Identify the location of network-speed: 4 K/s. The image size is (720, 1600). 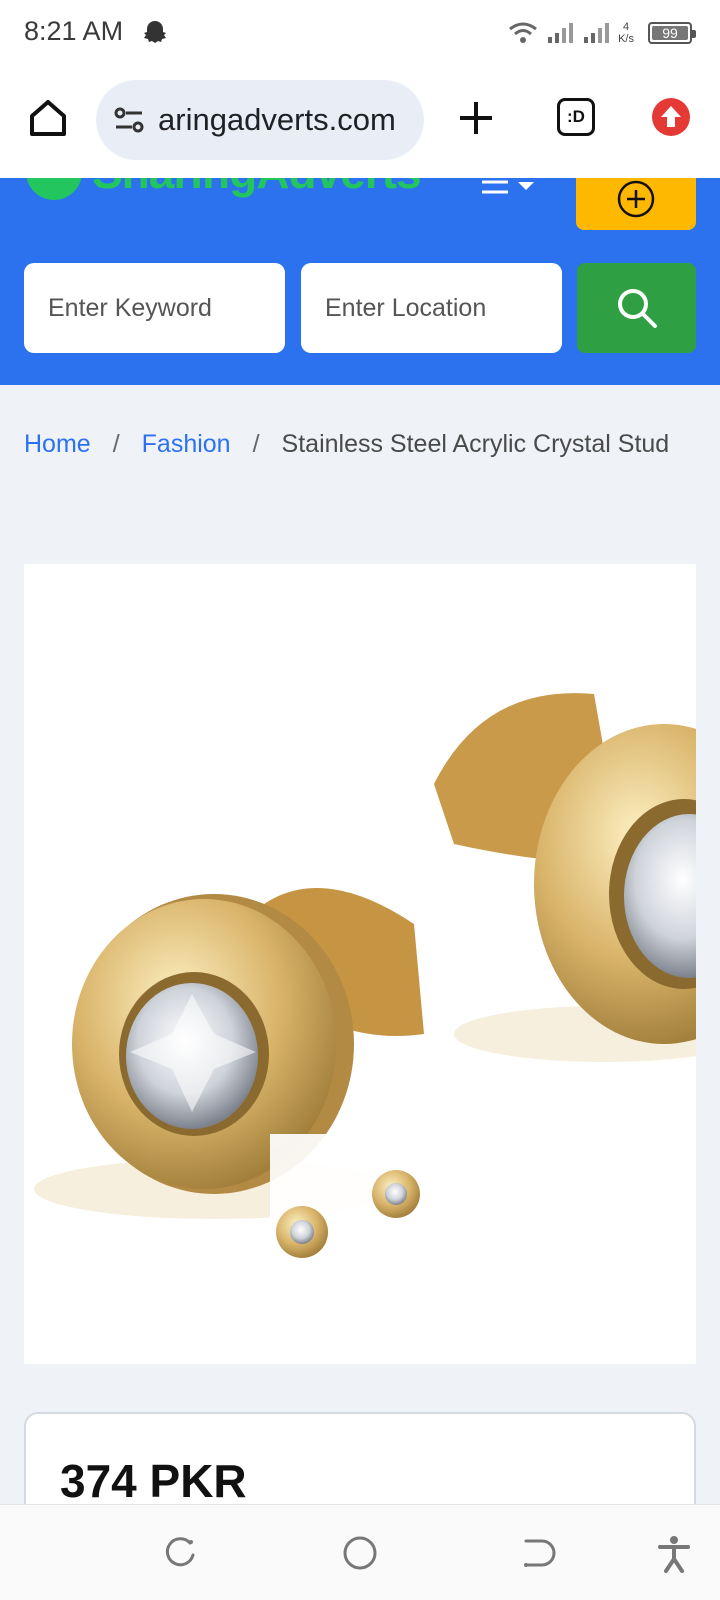
(626, 33).